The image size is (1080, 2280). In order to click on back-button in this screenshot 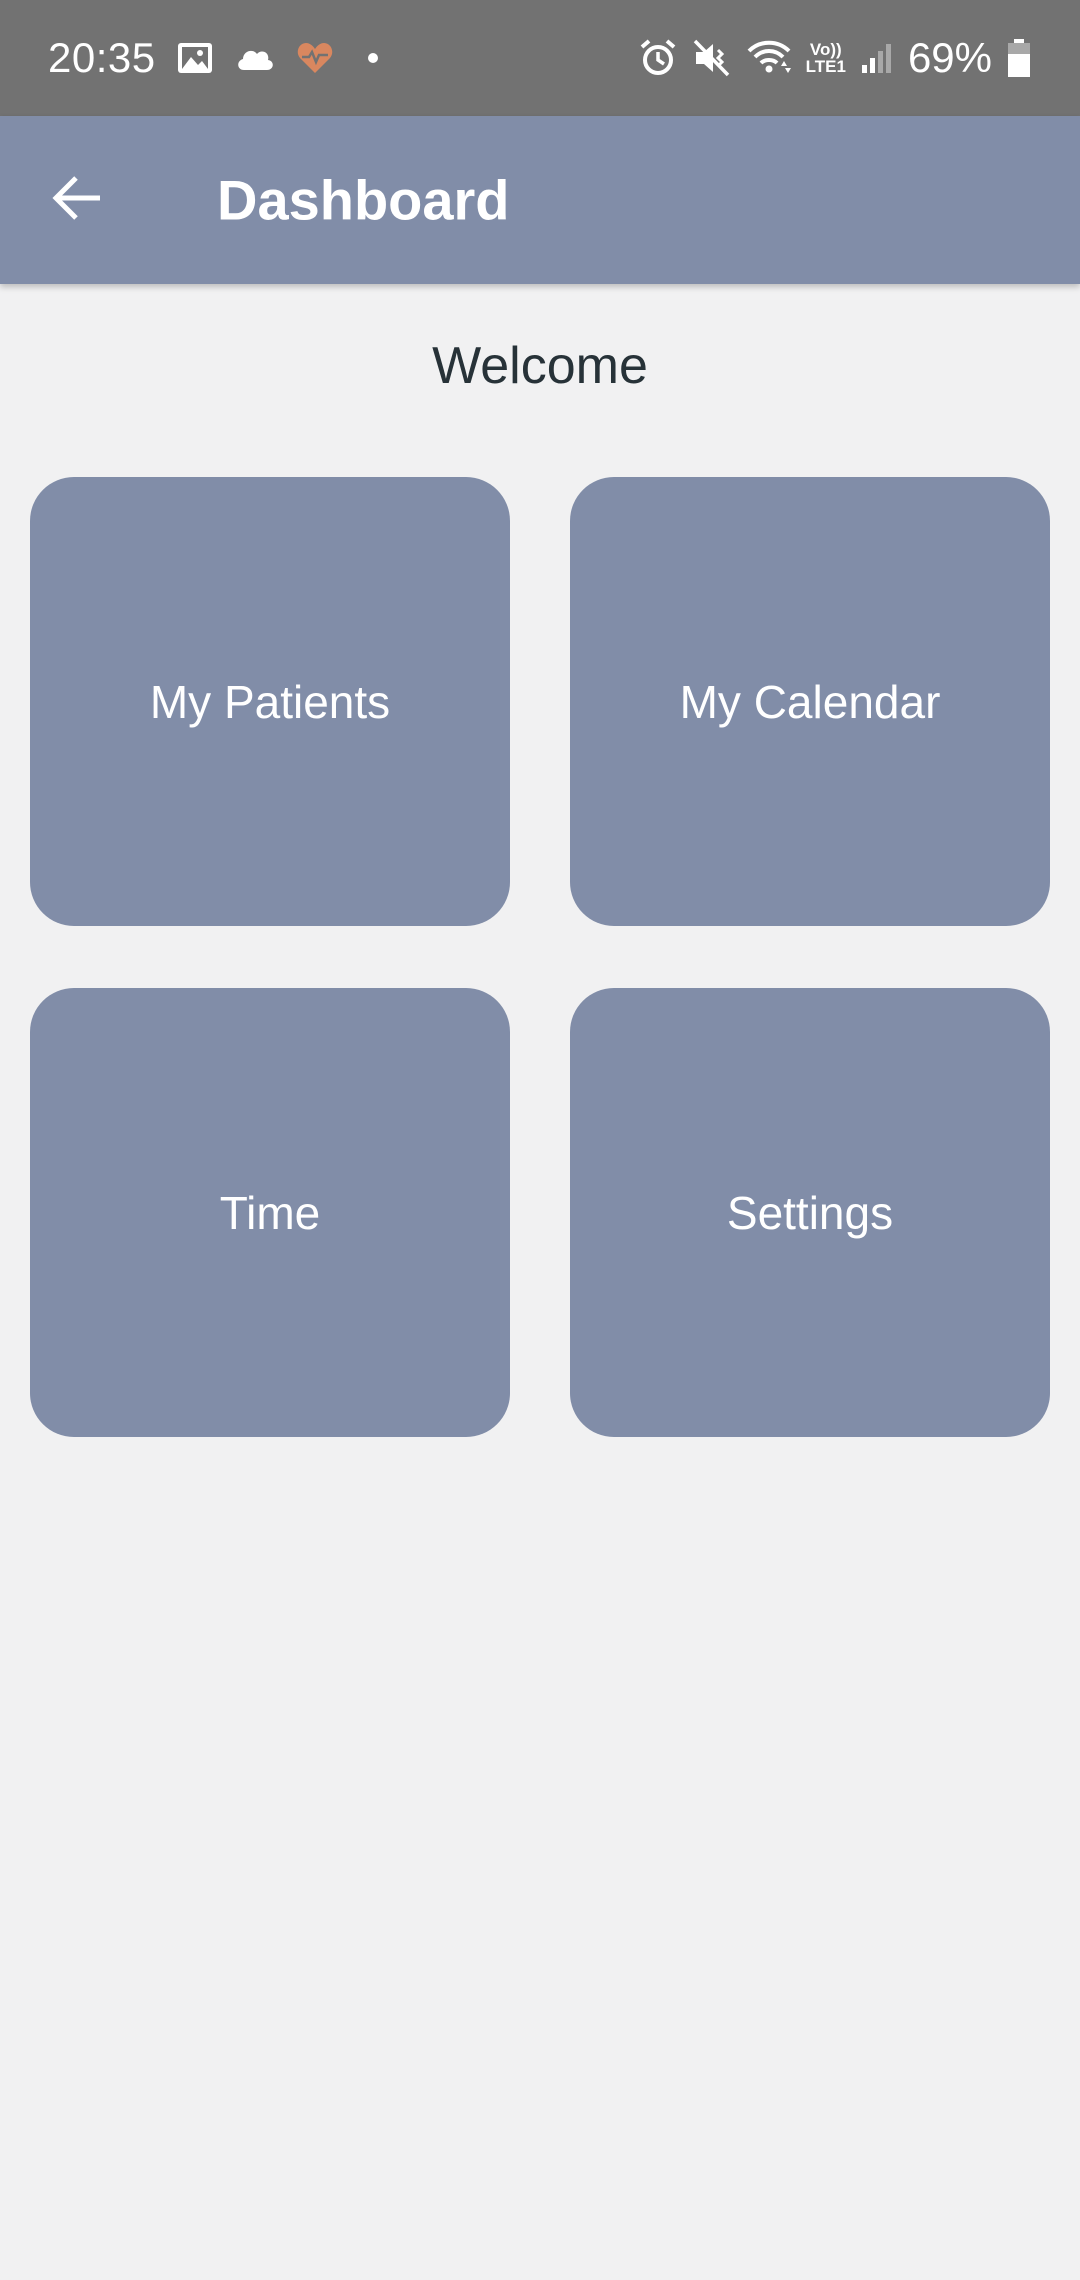, I will do `click(78, 200)`.